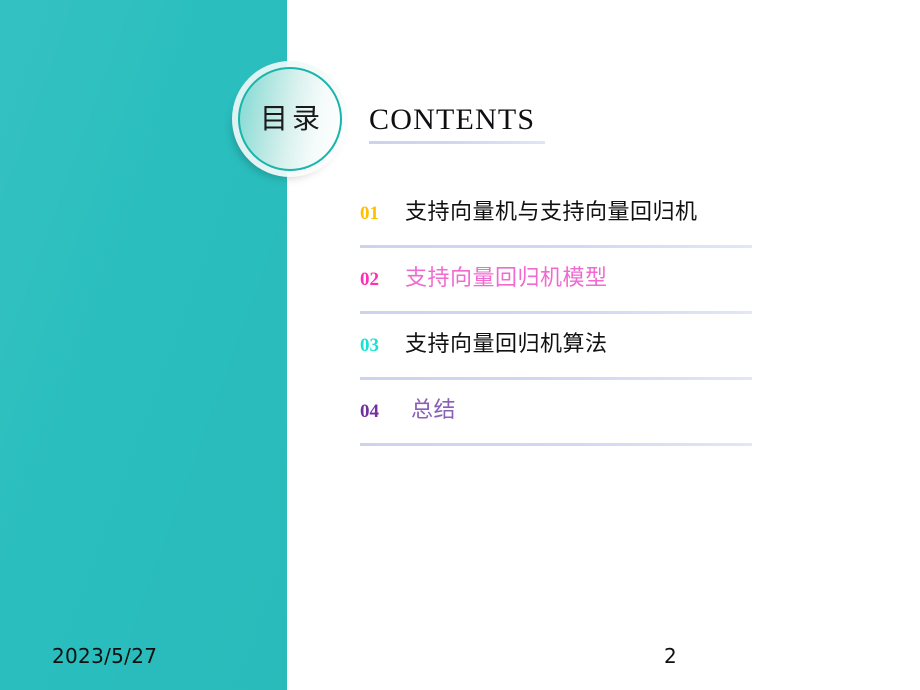 This screenshot has width=920, height=690. I want to click on contents-heading: CONTENTS, so click(519, 124).